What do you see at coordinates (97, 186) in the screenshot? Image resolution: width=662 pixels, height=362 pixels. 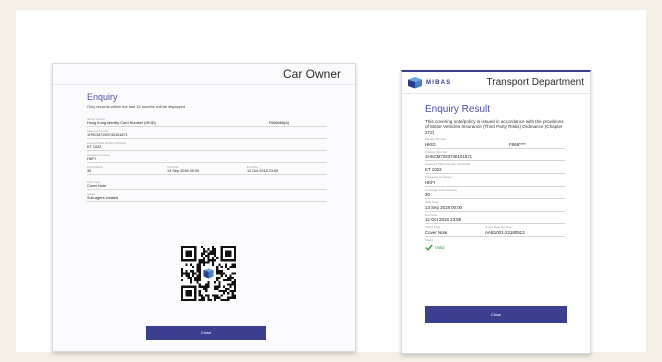 I see `policy-type-value: Cover Note` at bounding box center [97, 186].